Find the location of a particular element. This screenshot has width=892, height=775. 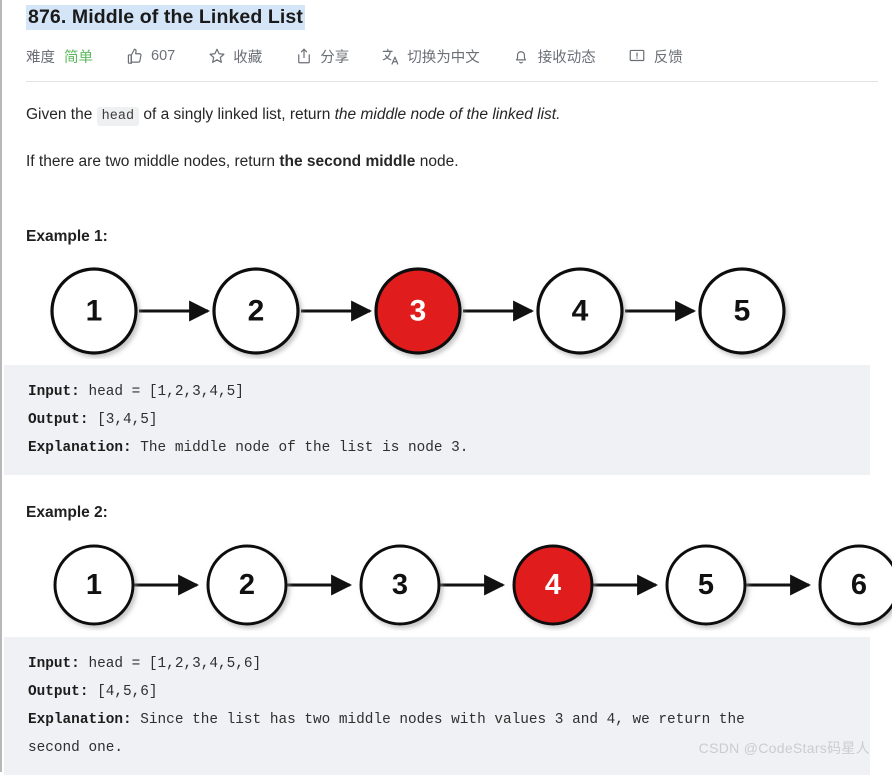

csdn-watermark: CSDN @CodeStars码星人 is located at coordinates (784, 748).